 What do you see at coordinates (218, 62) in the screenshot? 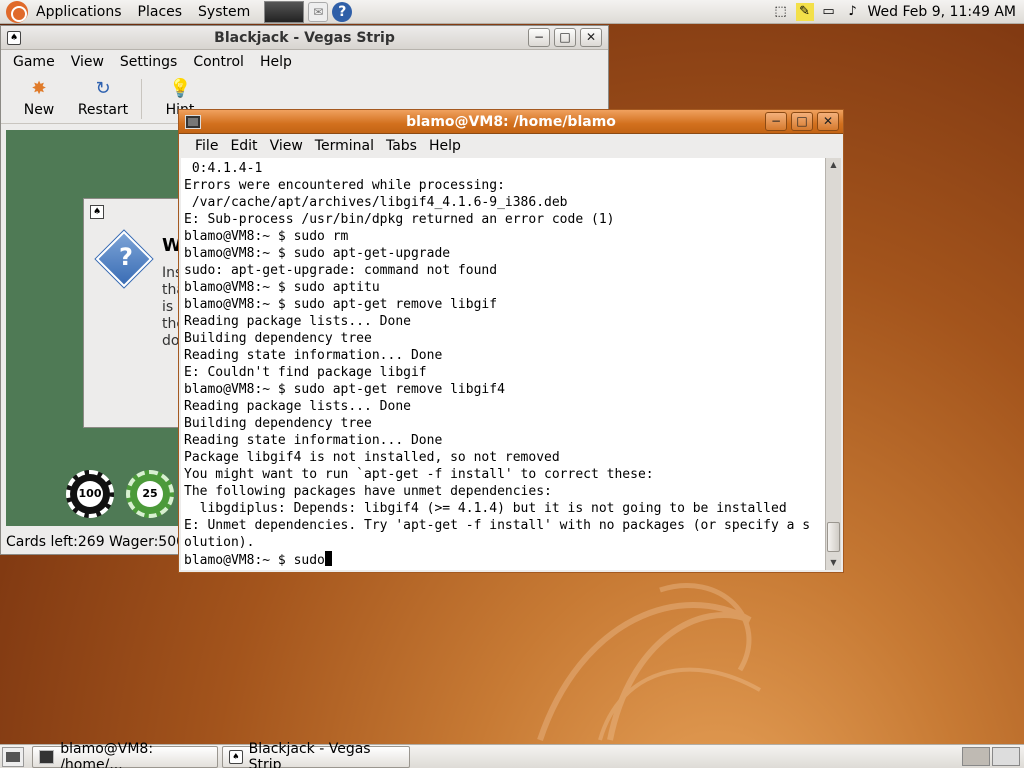
I see `menu-control: Control` at bounding box center [218, 62].